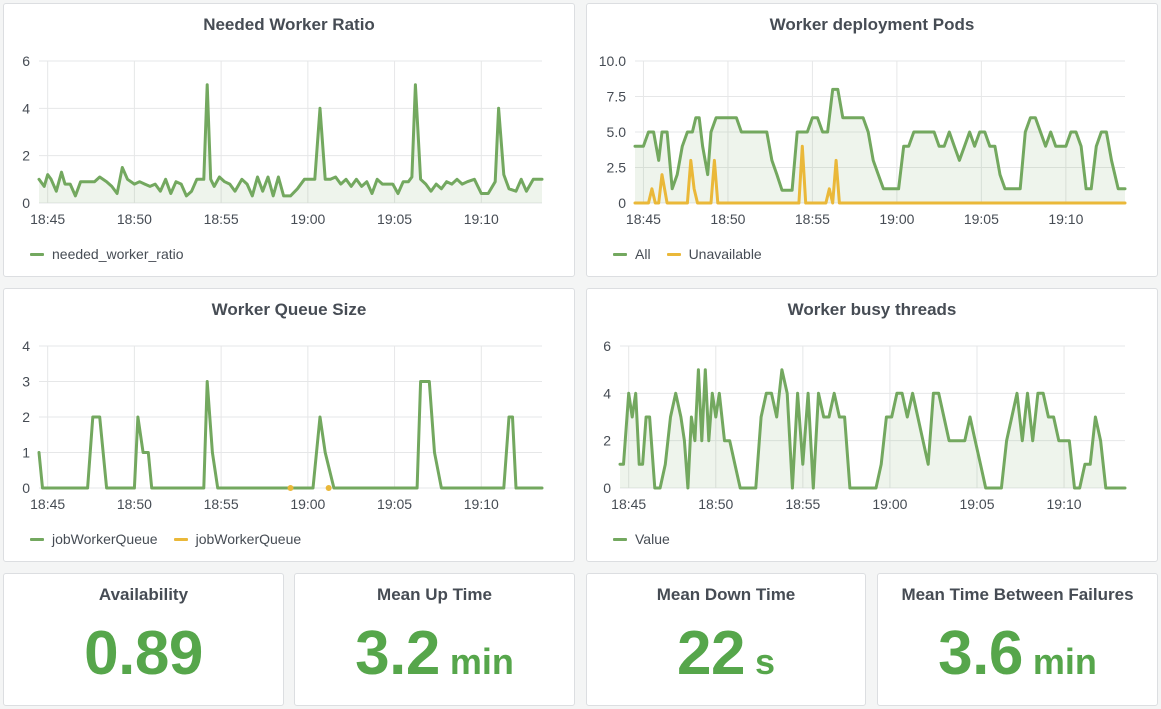 The height and width of the screenshot is (709, 1161). Describe the element at coordinates (26, 453) in the screenshot. I see `y-tick-label: 1` at that location.